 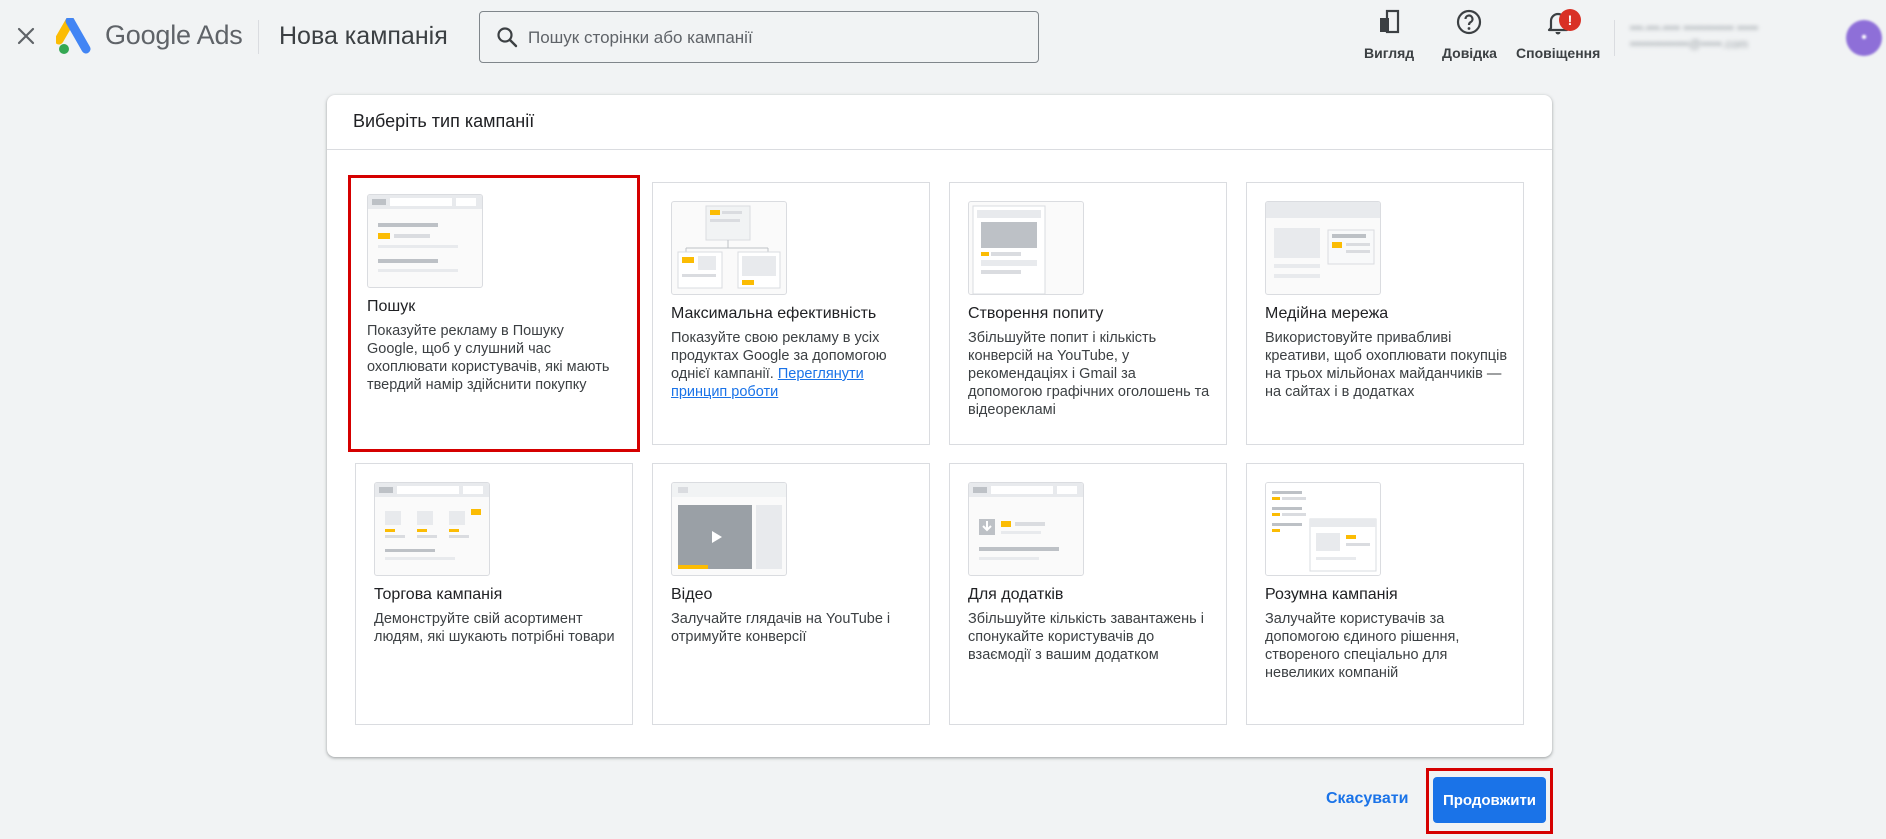 What do you see at coordinates (729, 248) in the screenshot?
I see `performance-max-illustration-icon` at bounding box center [729, 248].